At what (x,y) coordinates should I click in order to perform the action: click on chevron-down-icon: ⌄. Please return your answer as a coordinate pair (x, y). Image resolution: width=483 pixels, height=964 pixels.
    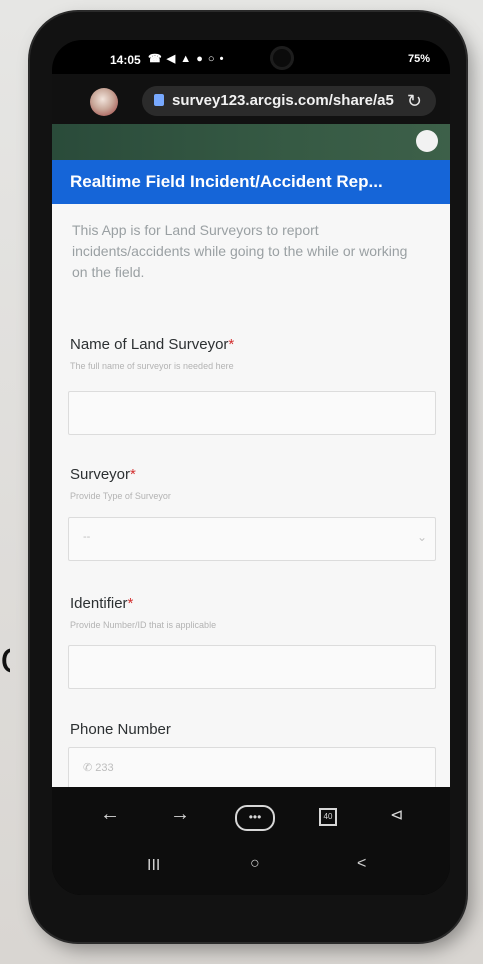
    Looking at the image, I should click on (421, 537).